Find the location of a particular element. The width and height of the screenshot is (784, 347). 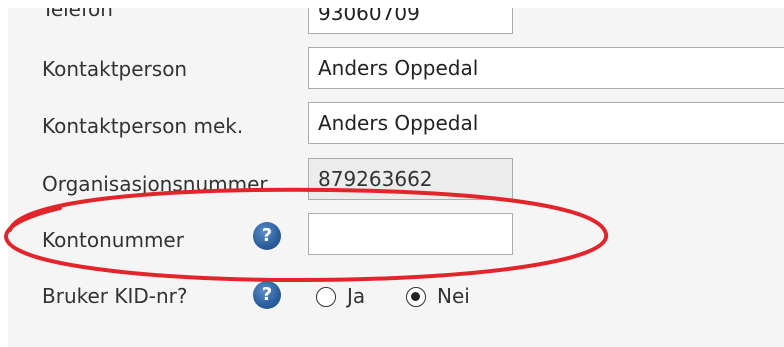

radio-nei-label: Nei is located at coordinates (453, 296).